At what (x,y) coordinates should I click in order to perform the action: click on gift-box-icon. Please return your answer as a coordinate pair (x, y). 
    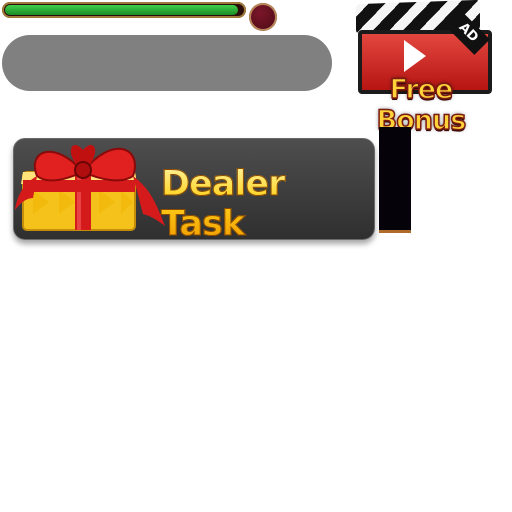
    Looking at the image, I should click on (90, 188).